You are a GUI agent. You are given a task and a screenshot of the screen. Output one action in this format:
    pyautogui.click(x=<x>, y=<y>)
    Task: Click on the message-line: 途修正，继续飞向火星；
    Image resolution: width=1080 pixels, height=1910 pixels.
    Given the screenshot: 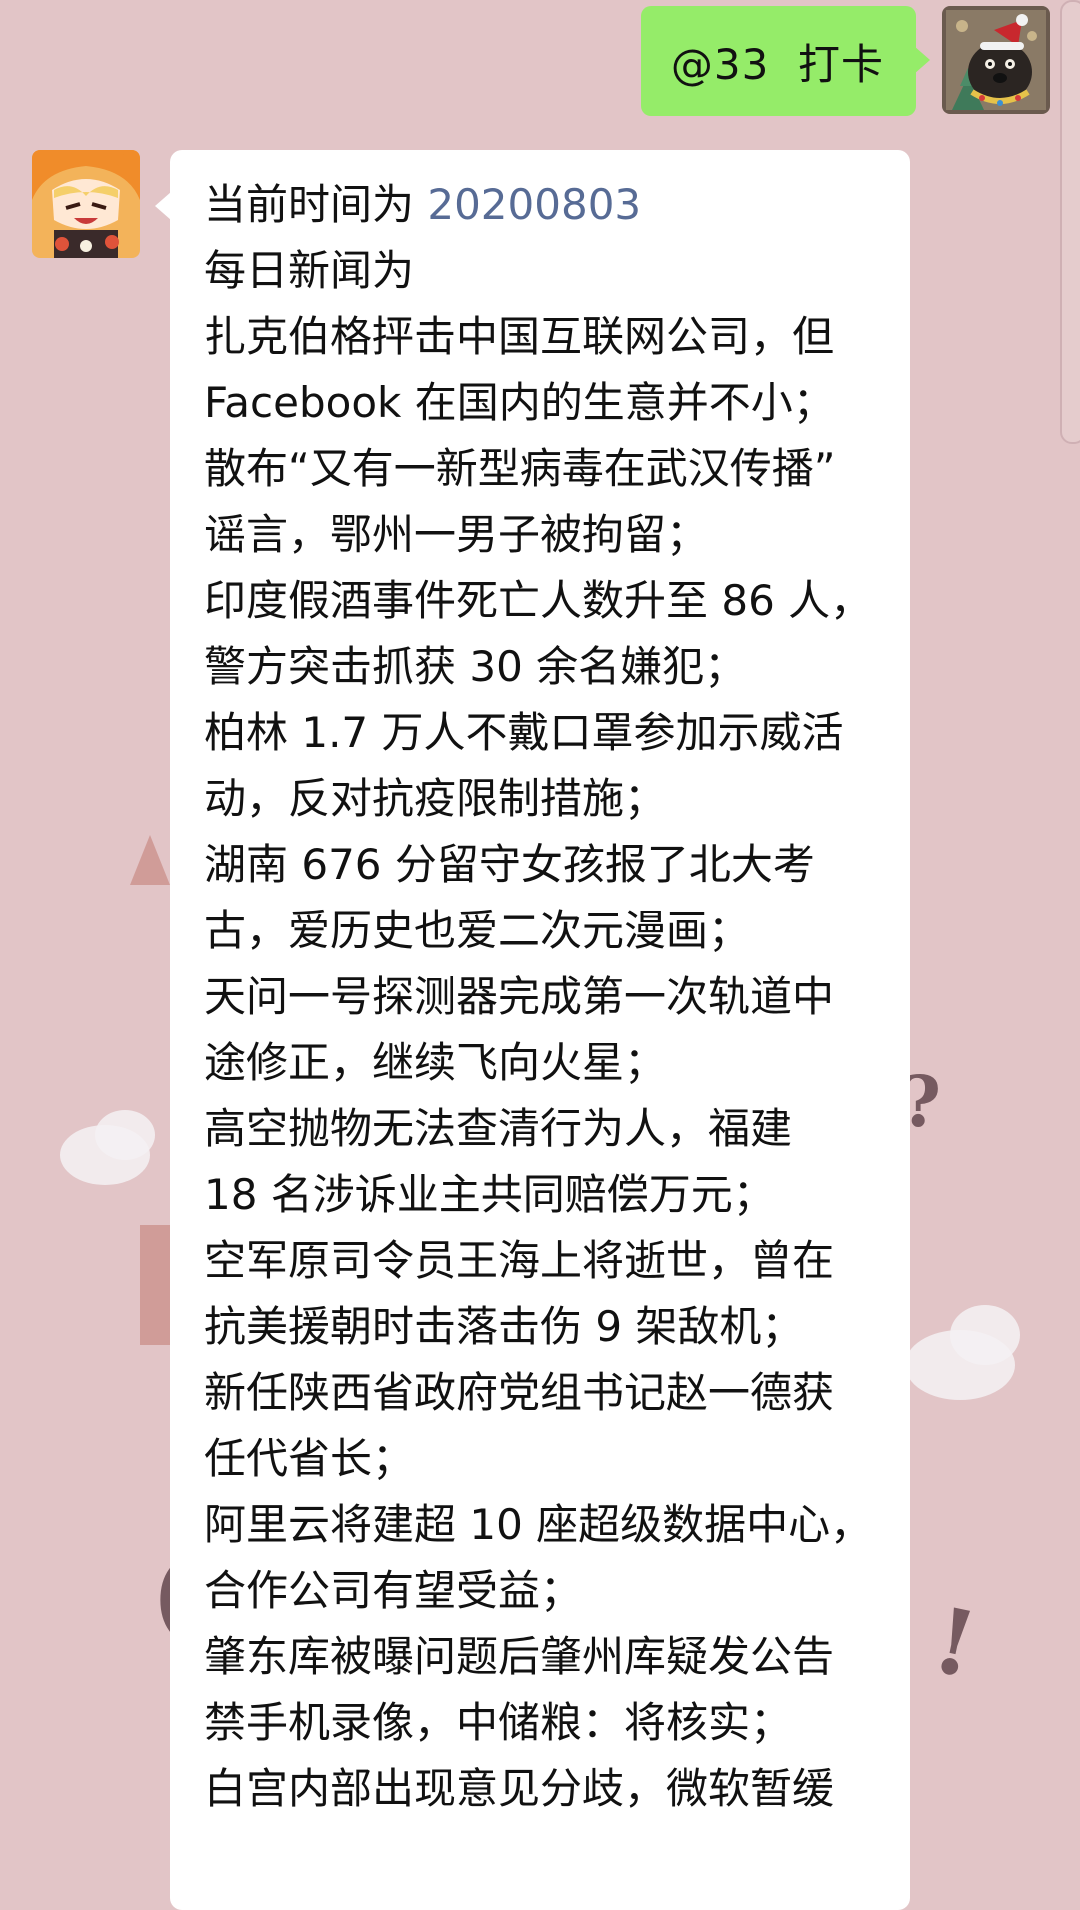 What is the action you would take?
    pyautogui.click(x=435, y=1062)
    